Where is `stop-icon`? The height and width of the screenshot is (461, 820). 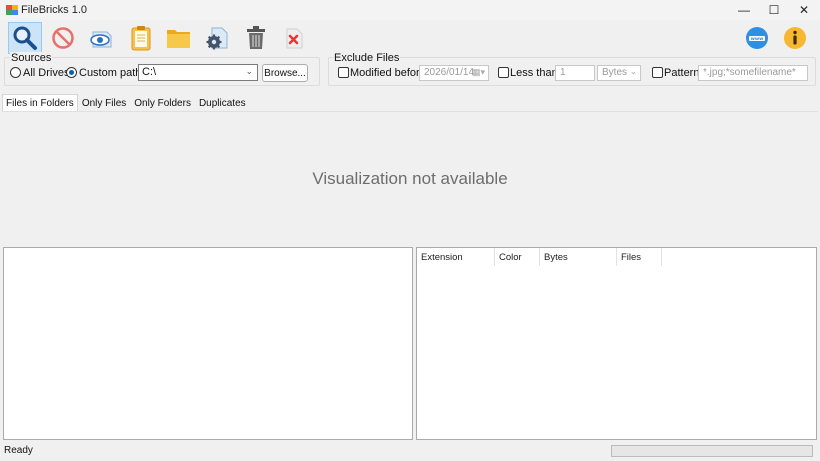 stop-icon is located at coordinates (63, 38).